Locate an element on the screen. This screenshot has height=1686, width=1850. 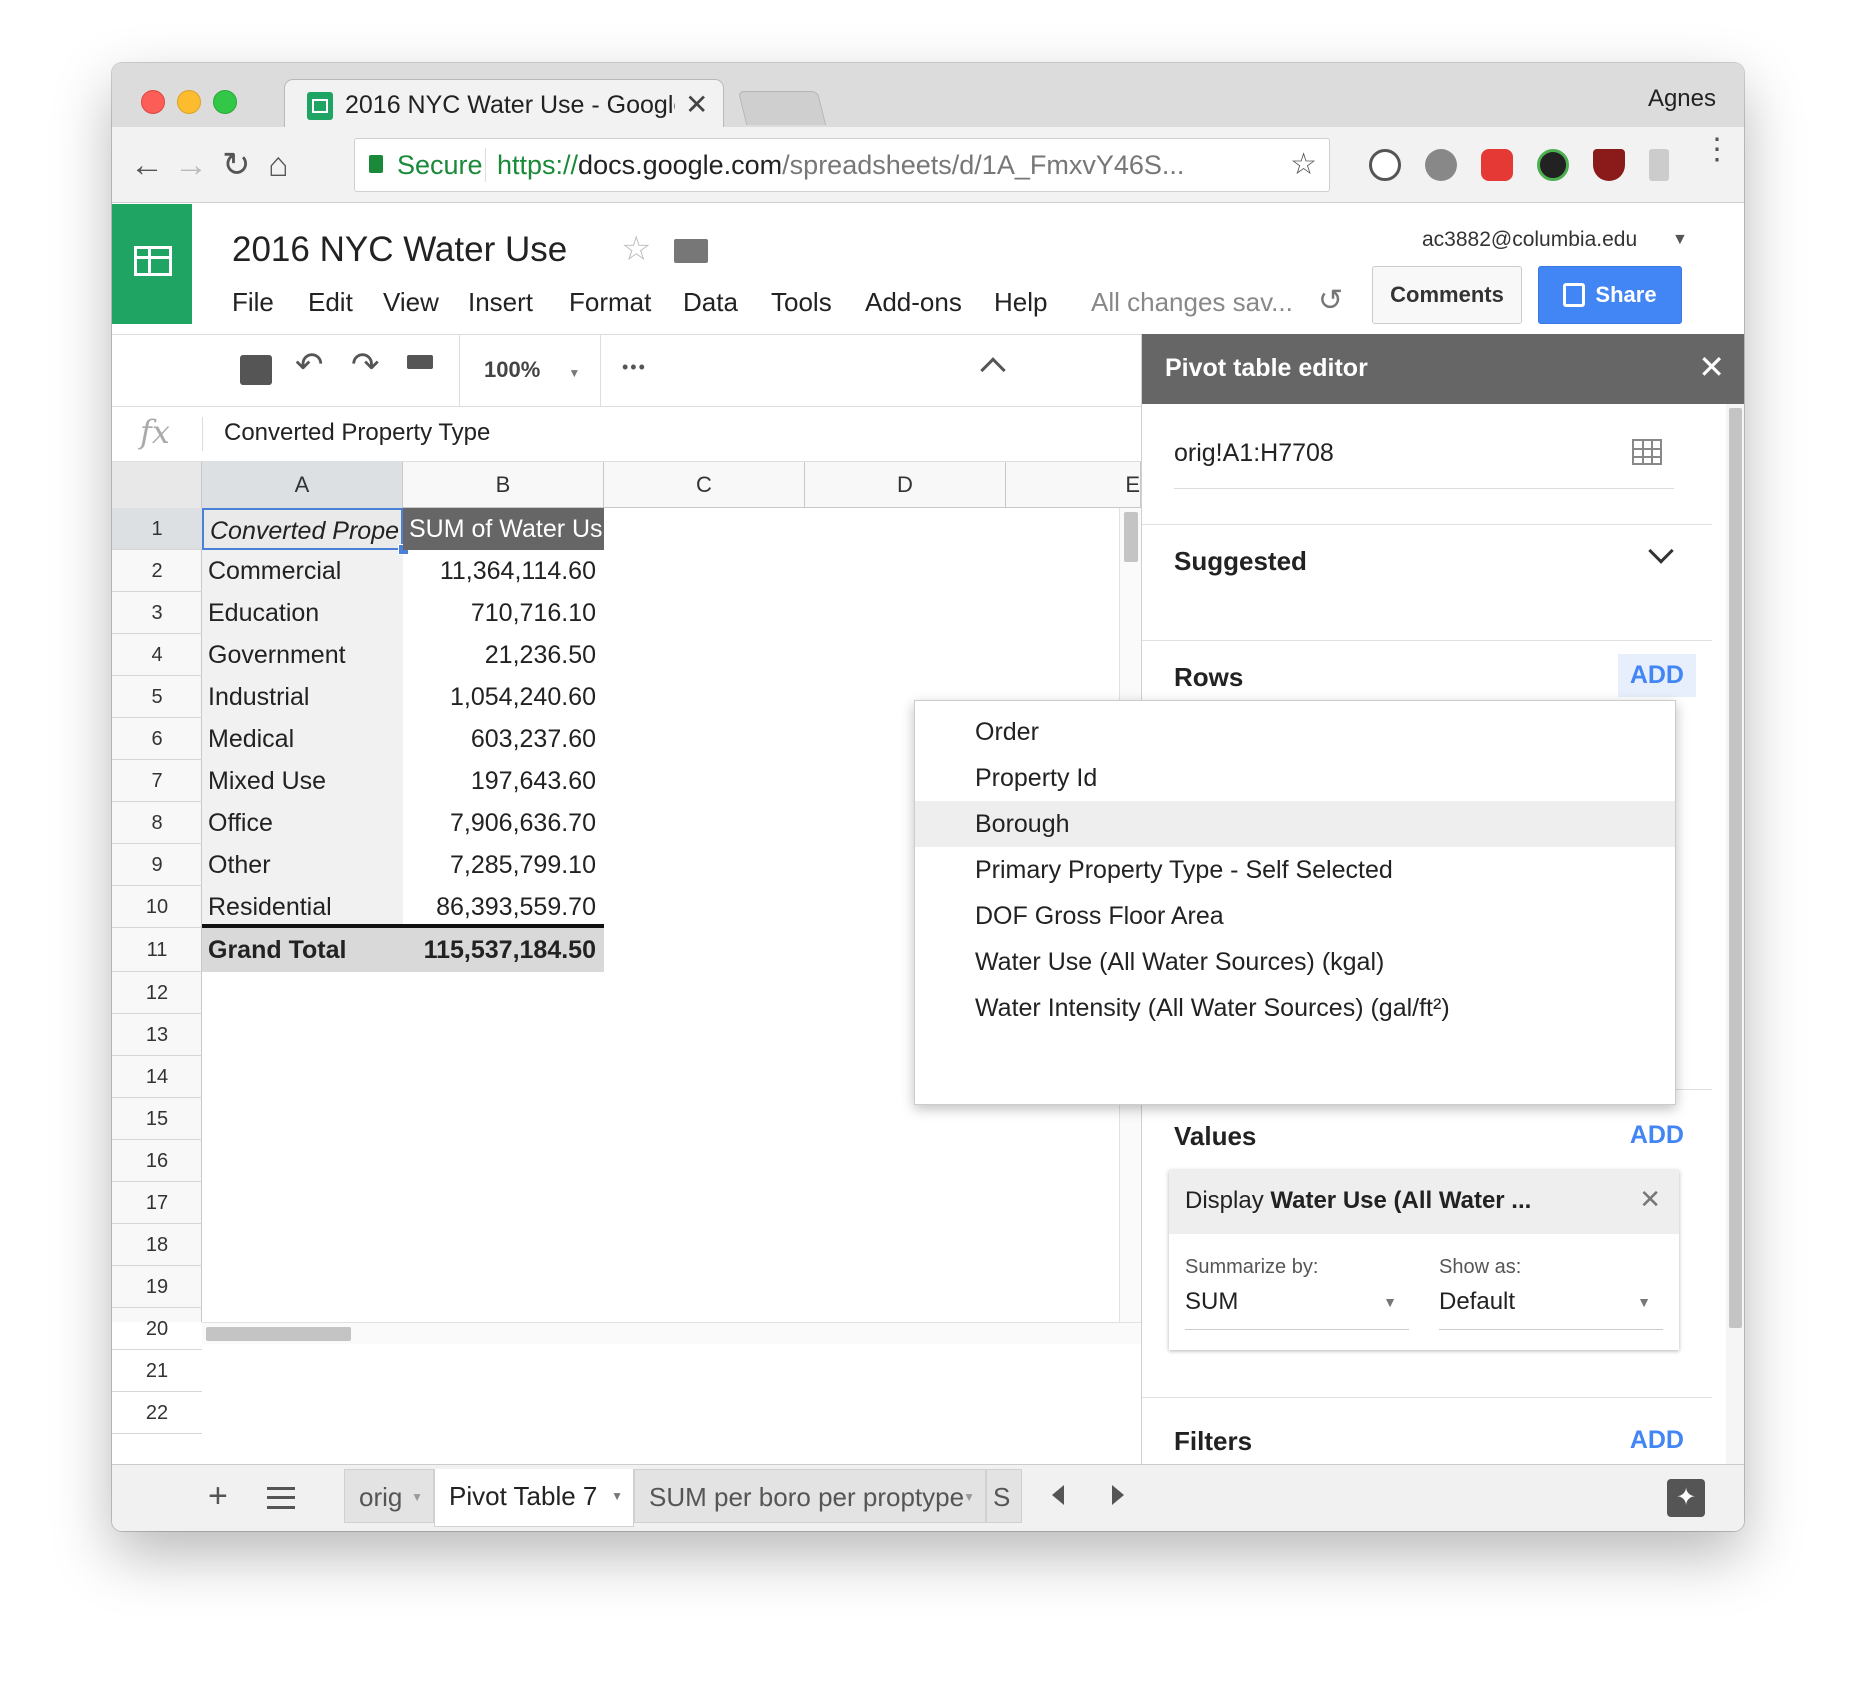
folder-icon is located at coordinates (691, 251).